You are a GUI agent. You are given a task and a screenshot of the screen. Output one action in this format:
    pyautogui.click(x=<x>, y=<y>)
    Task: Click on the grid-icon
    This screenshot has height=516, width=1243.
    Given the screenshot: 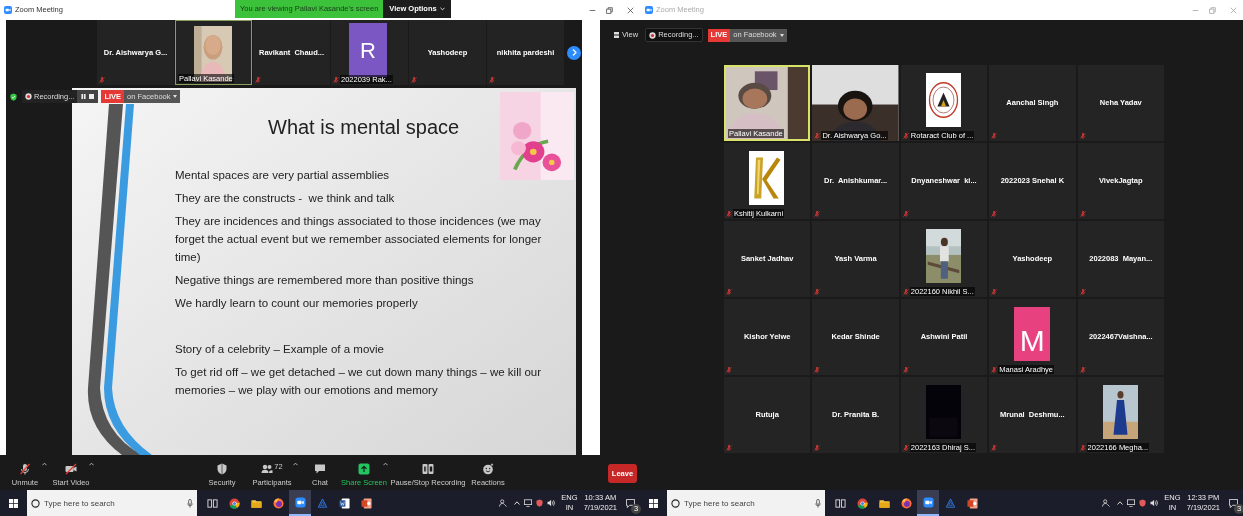 What is the action you would take?
    pyautogui.click(x=616, y=35)
    